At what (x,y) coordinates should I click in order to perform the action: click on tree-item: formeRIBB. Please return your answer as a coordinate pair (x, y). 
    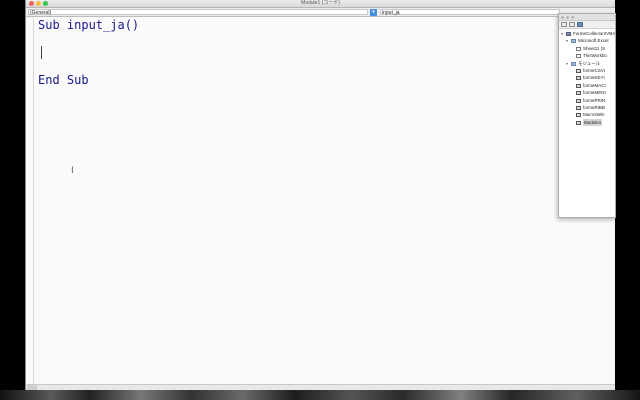
    Looking at the image, I should click on (587, 107).